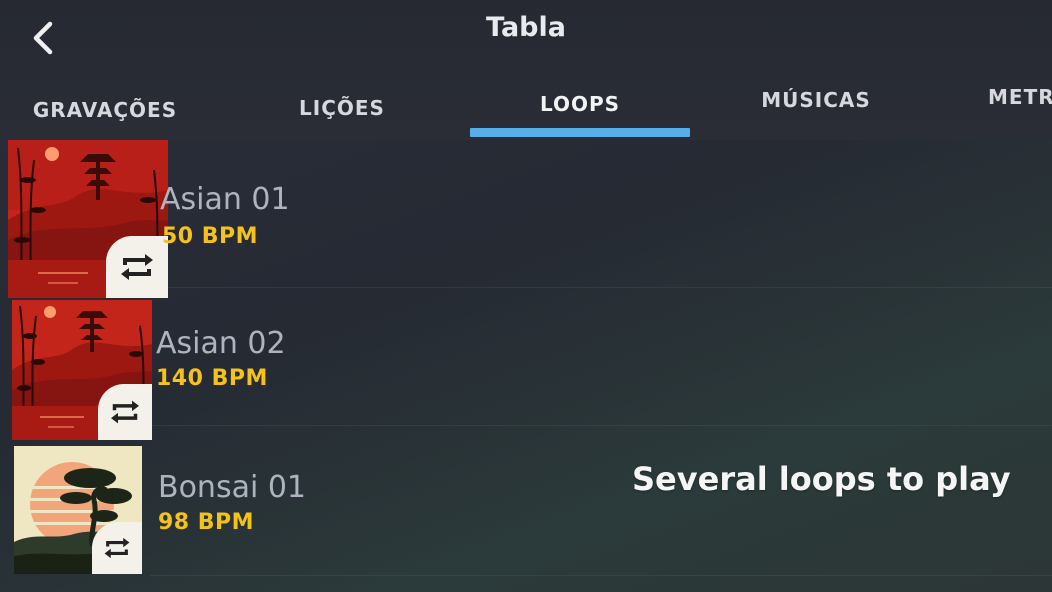 This screenshot has width=1052, height=592. What do you see at coordinates (1020, 97) in the screenshot?
I see `tab-metronomo: METRO` at bounding box center [1020, 97].